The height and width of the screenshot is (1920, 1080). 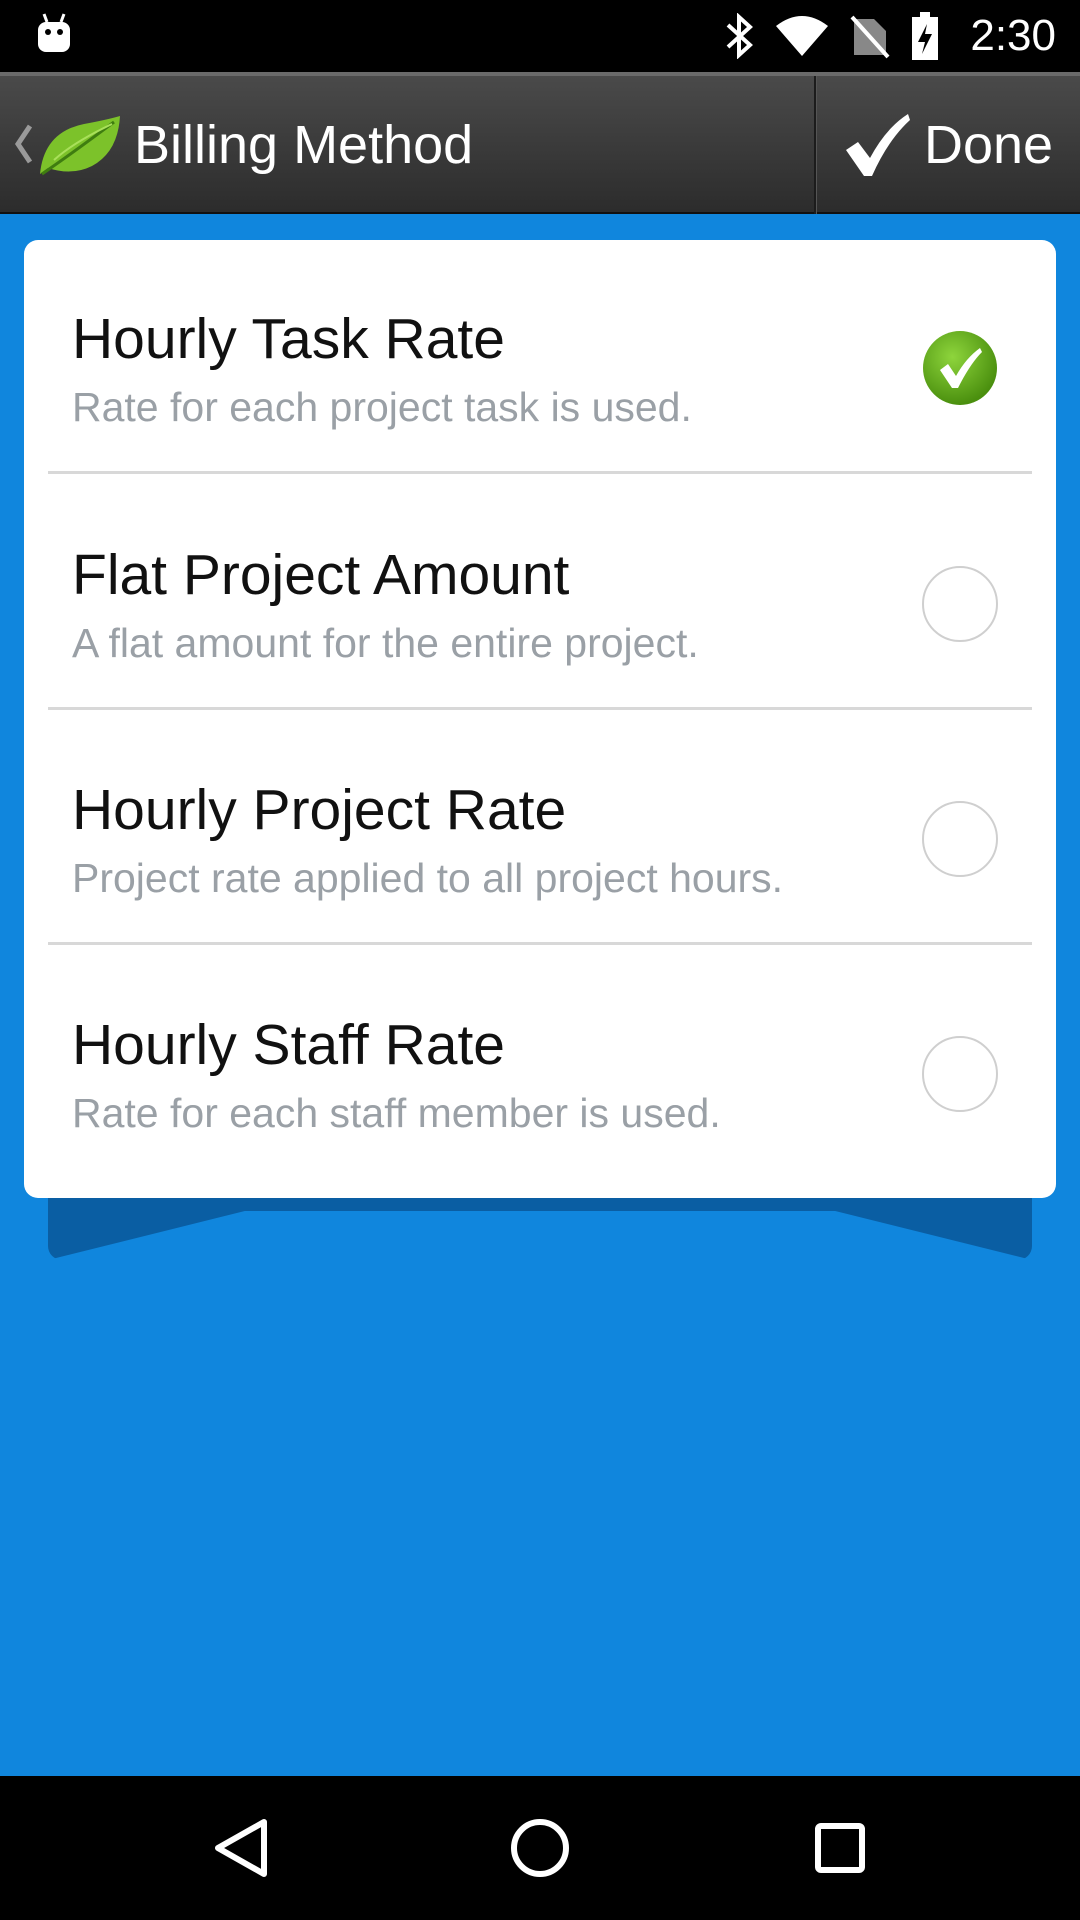 What do you see at coordinates (54, 32) in the screenshot?
I see `android-debug-icon` at bounding box center [54, 32].